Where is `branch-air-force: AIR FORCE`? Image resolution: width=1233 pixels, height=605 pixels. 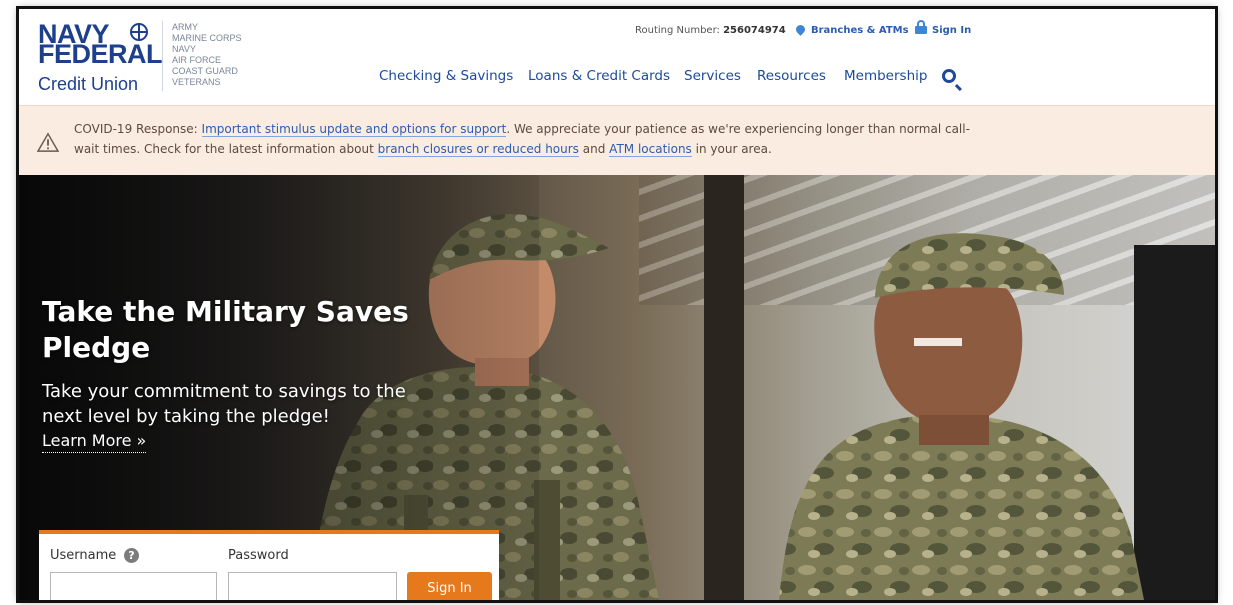
branch-air-force: AIR FORCE is located at coordinates (197, 60).